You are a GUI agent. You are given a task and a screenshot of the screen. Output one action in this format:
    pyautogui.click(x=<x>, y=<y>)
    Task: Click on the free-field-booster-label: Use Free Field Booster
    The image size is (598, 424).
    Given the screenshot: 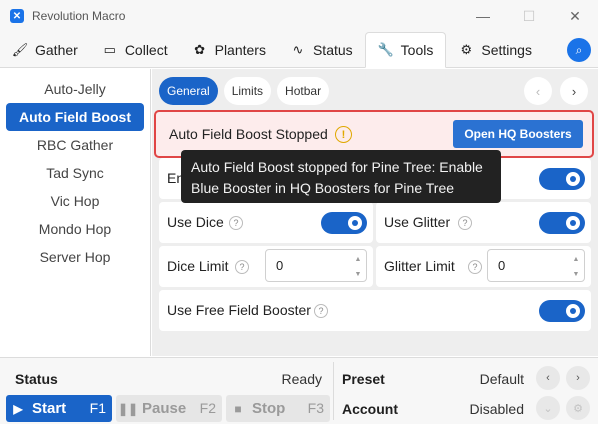 What is the action you would take?
    pyautogui.click(x=239, y=310)
    